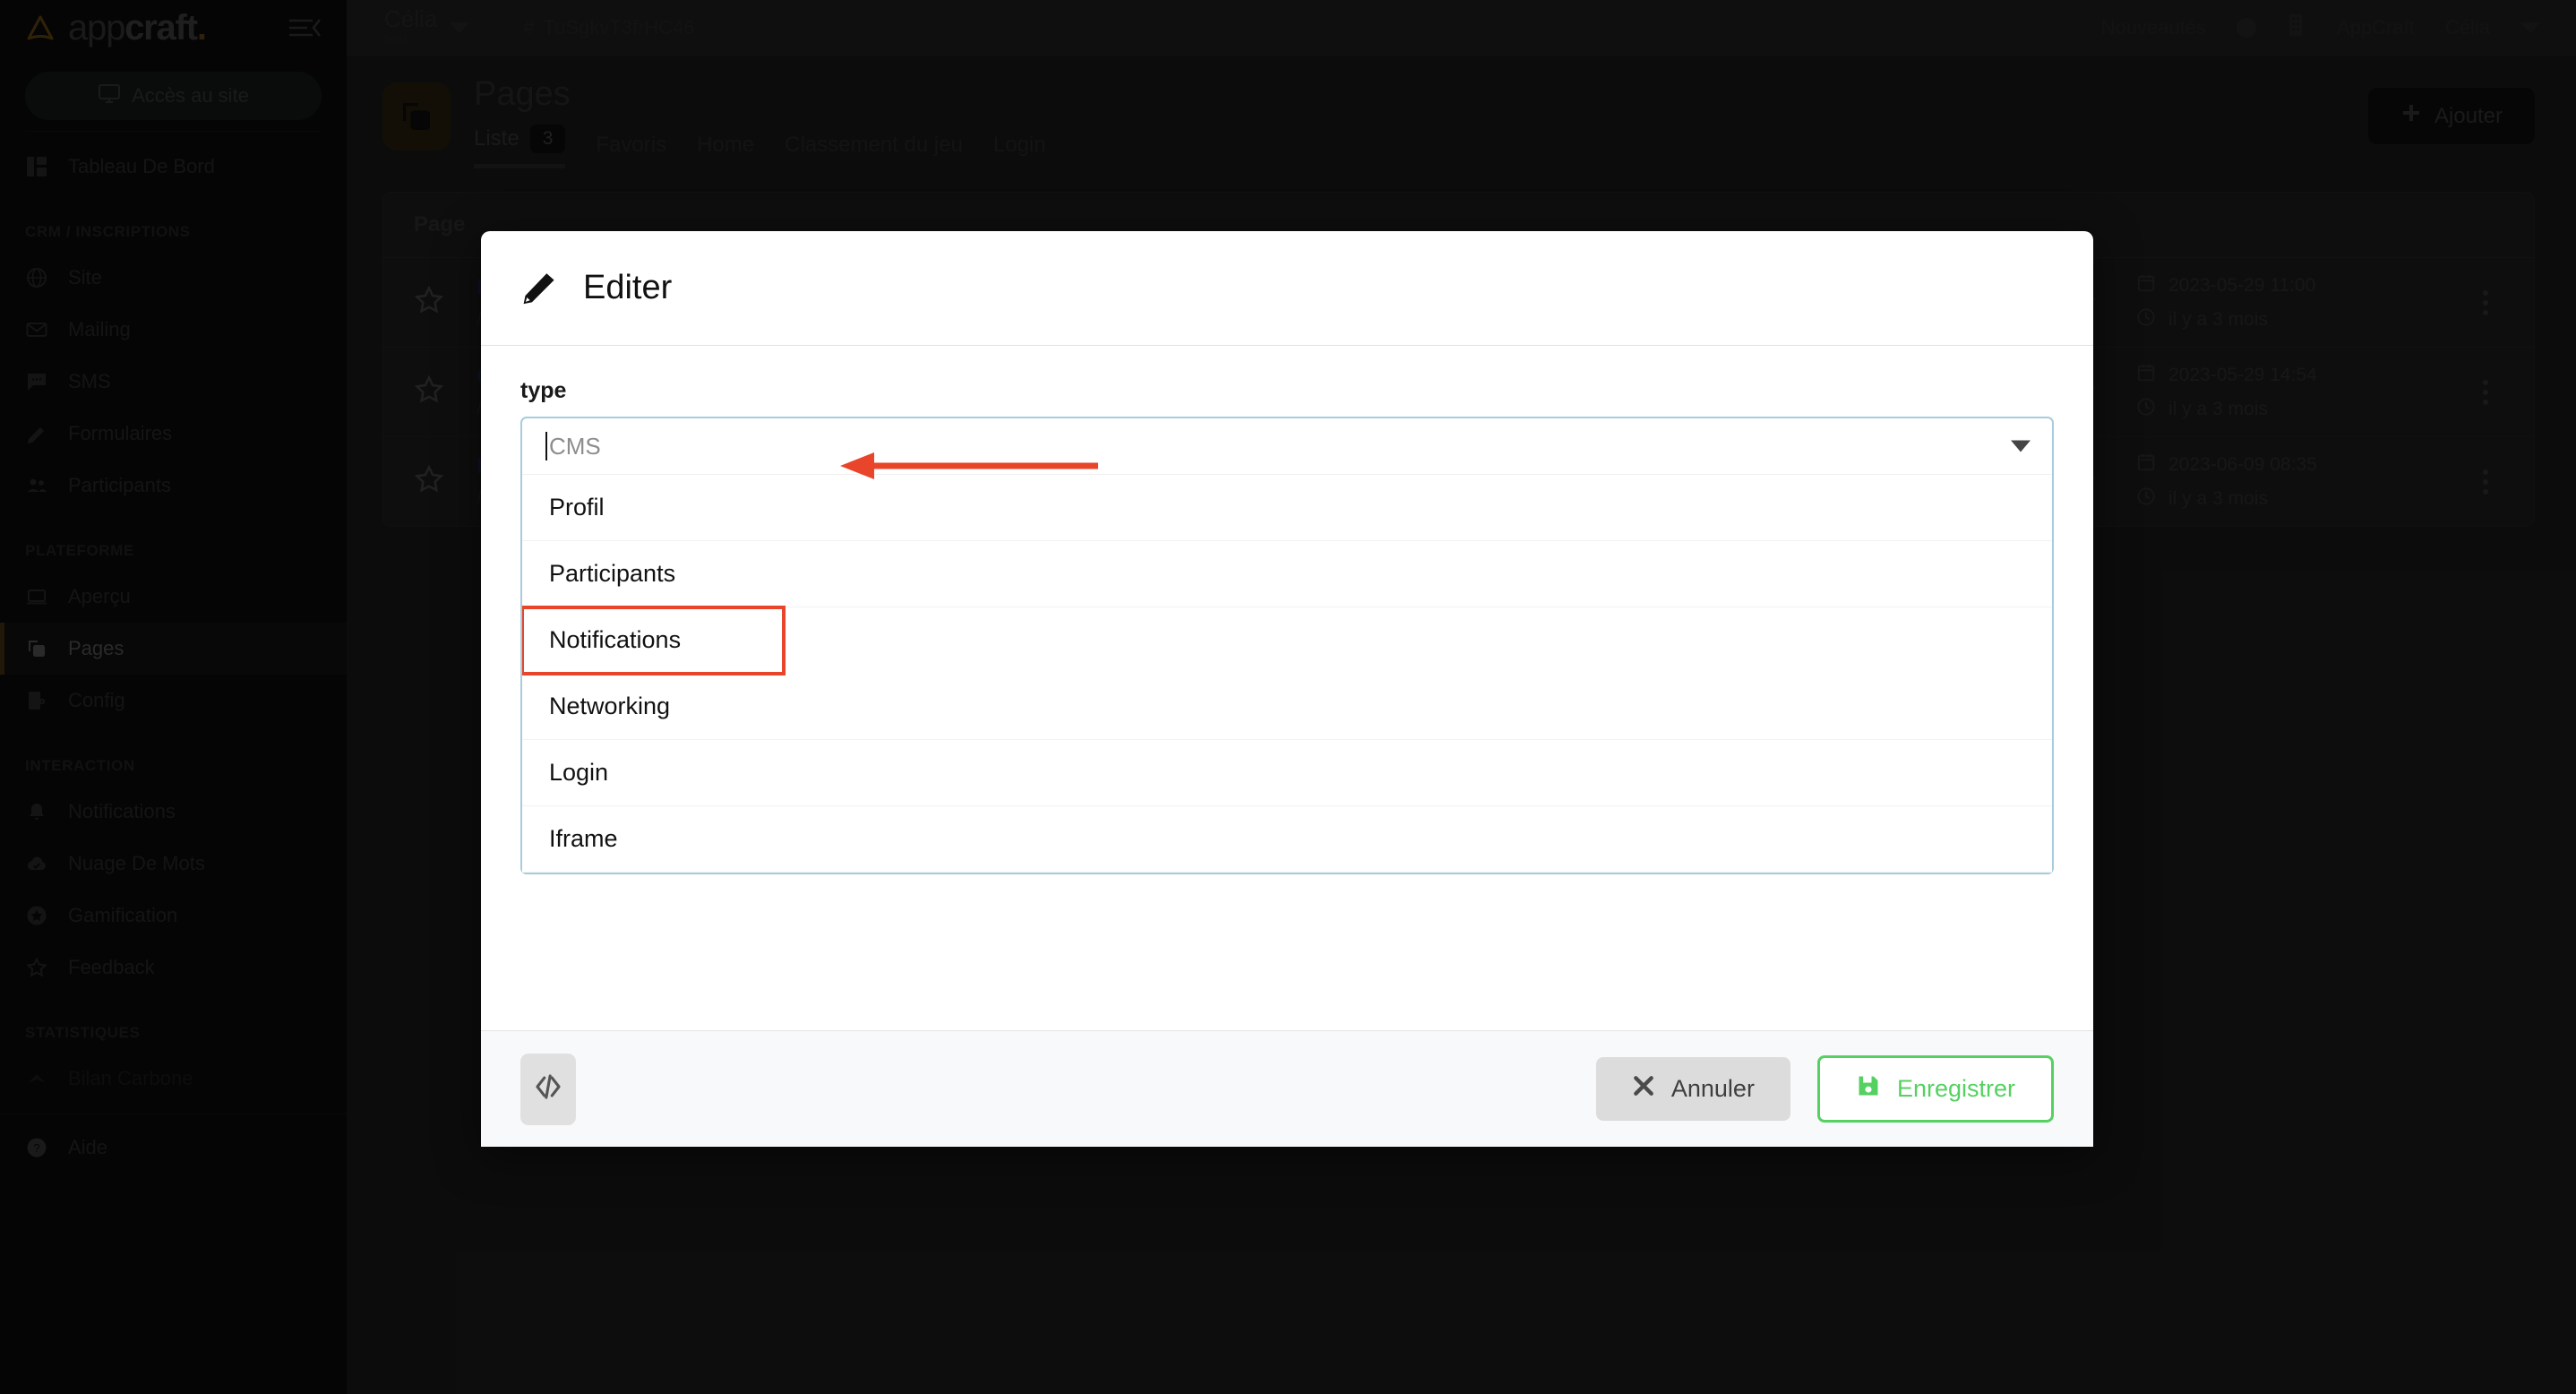  I want to click on option-participants: Participants, so click(1287, 574).